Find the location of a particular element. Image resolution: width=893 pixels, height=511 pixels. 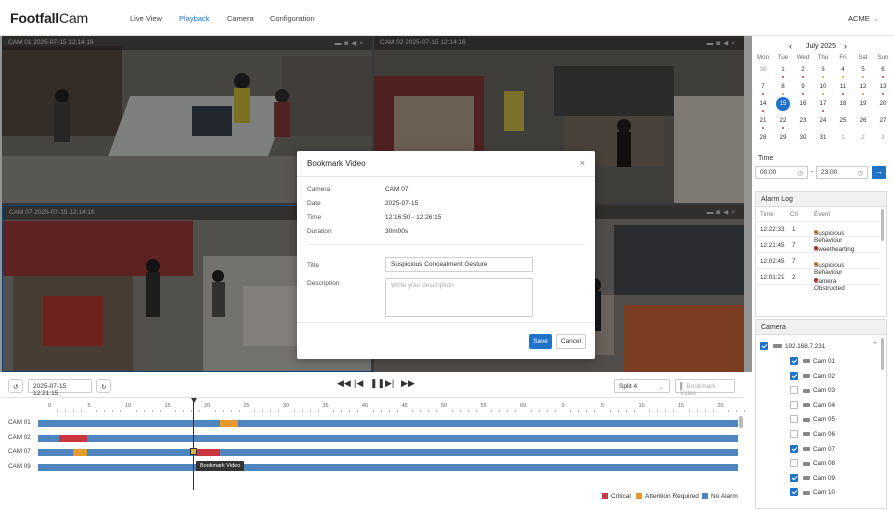

rewind-icon: ◀◀ is located at coordinates (344, 383).